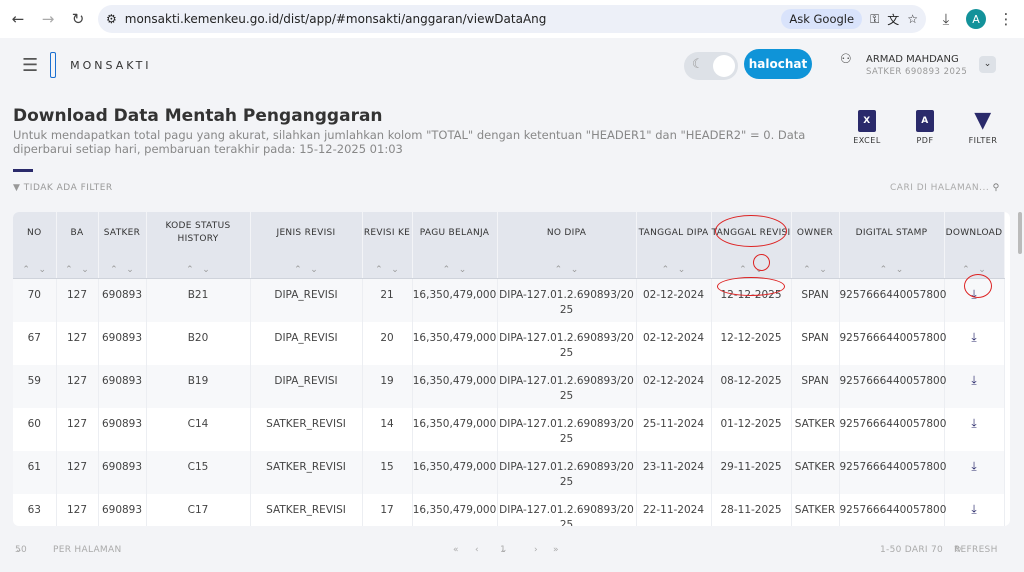 The image size is (1024, 572). Describe the element at coordinates (35, 386) in the screenshot. I see `table-cell: 59` at that location.